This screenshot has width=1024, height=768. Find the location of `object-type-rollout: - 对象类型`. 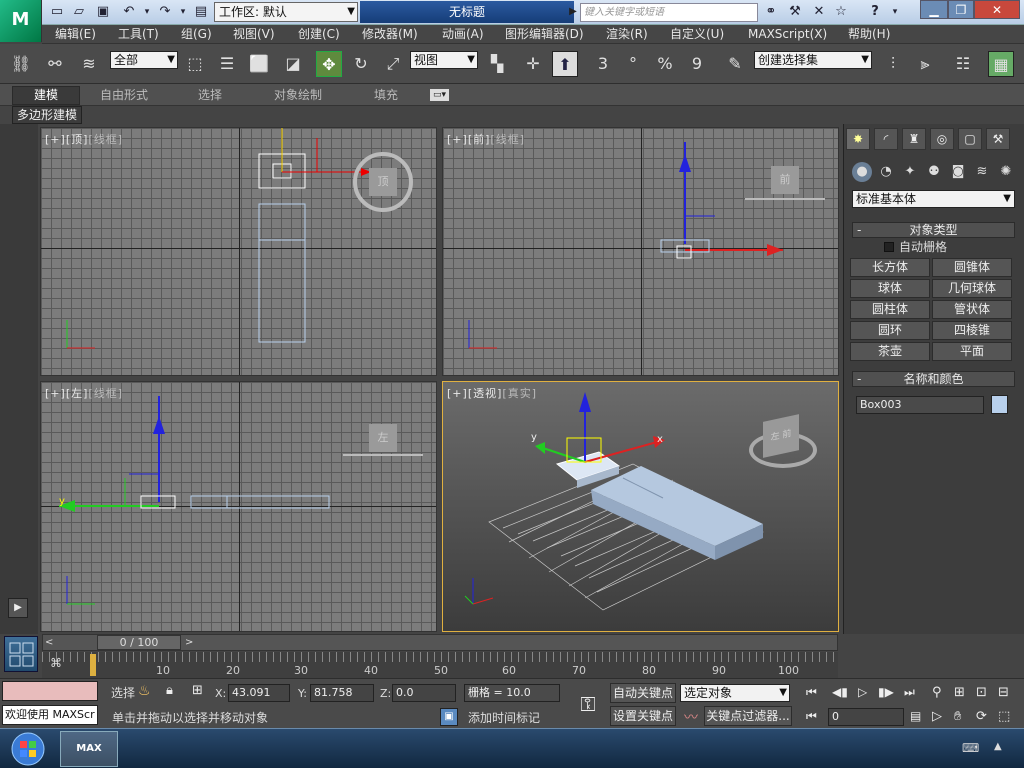

object-type-rollout: - 对象类型 is located at coordinates (933, 230).